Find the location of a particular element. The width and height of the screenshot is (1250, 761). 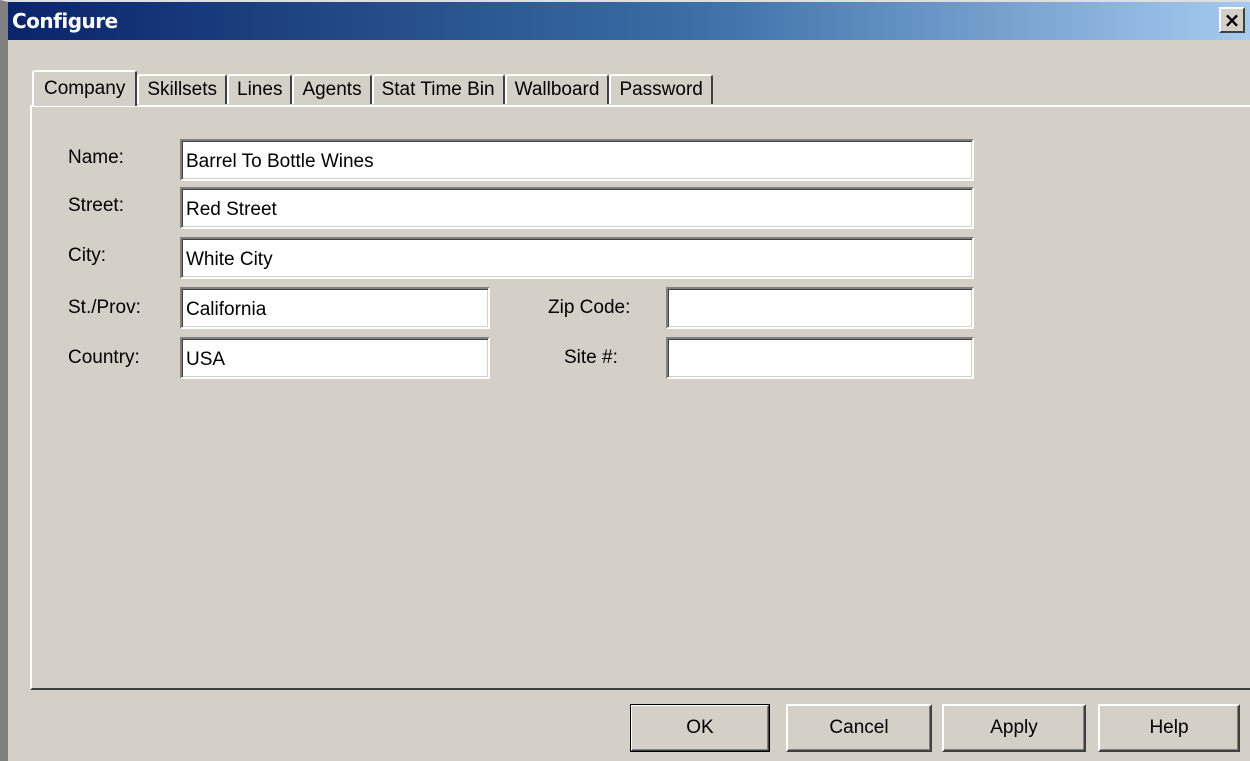

state-label: St./Prov: is located at coordinates (104, 307).